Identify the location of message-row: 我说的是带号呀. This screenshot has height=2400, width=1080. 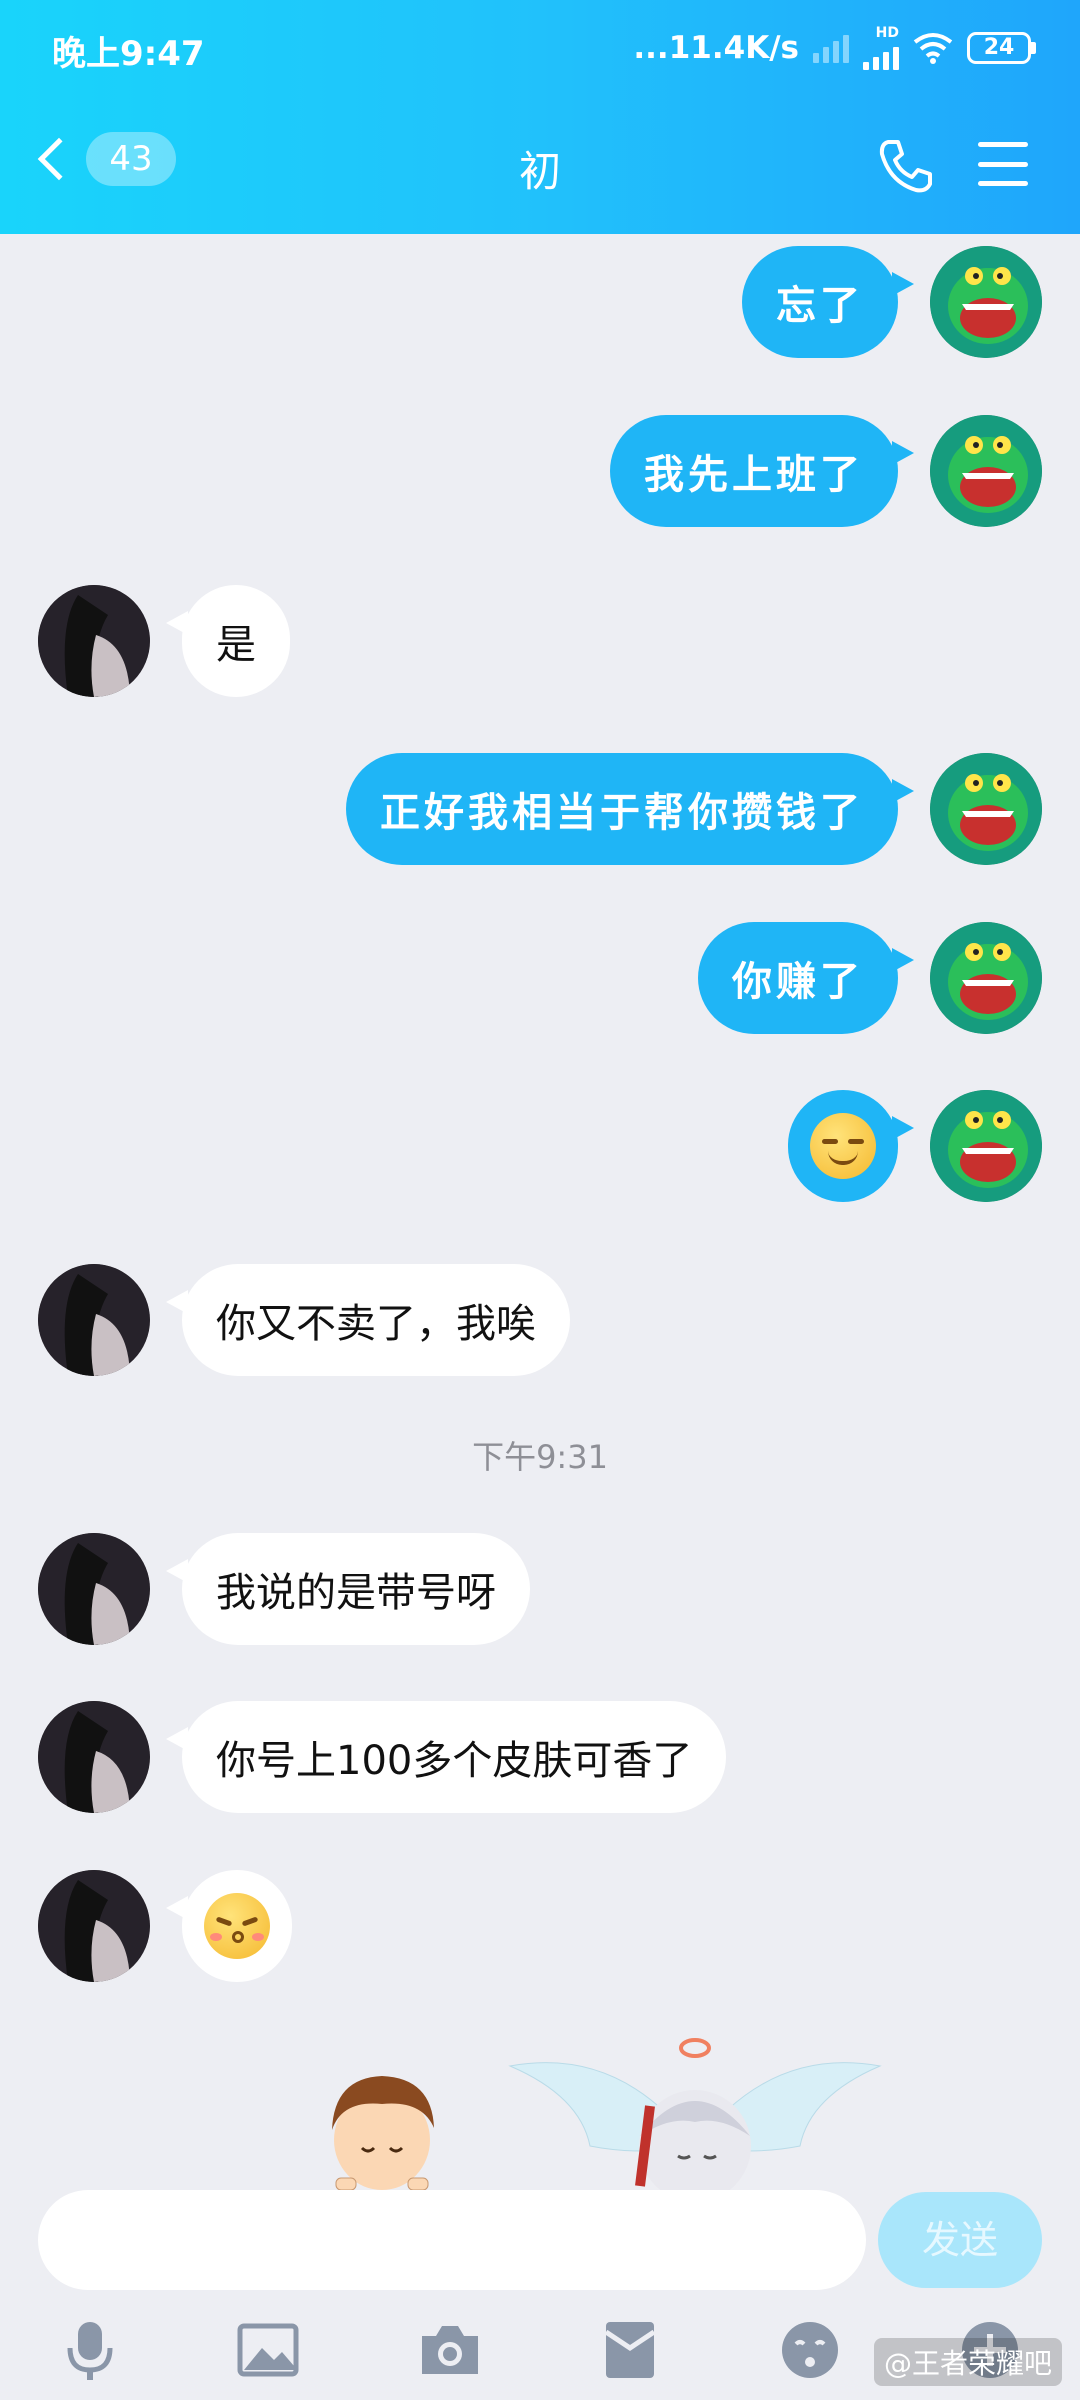
(540, 1589).